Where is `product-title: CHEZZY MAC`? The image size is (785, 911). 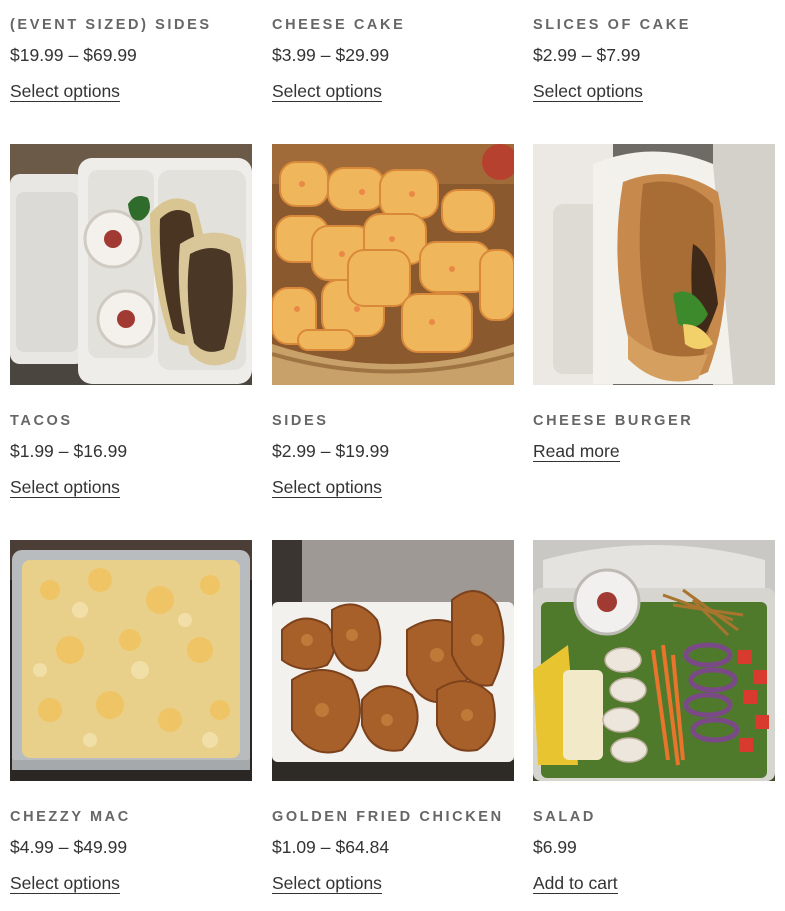 product-title: CHEZZY MAC is located at coordinates (70, 817).